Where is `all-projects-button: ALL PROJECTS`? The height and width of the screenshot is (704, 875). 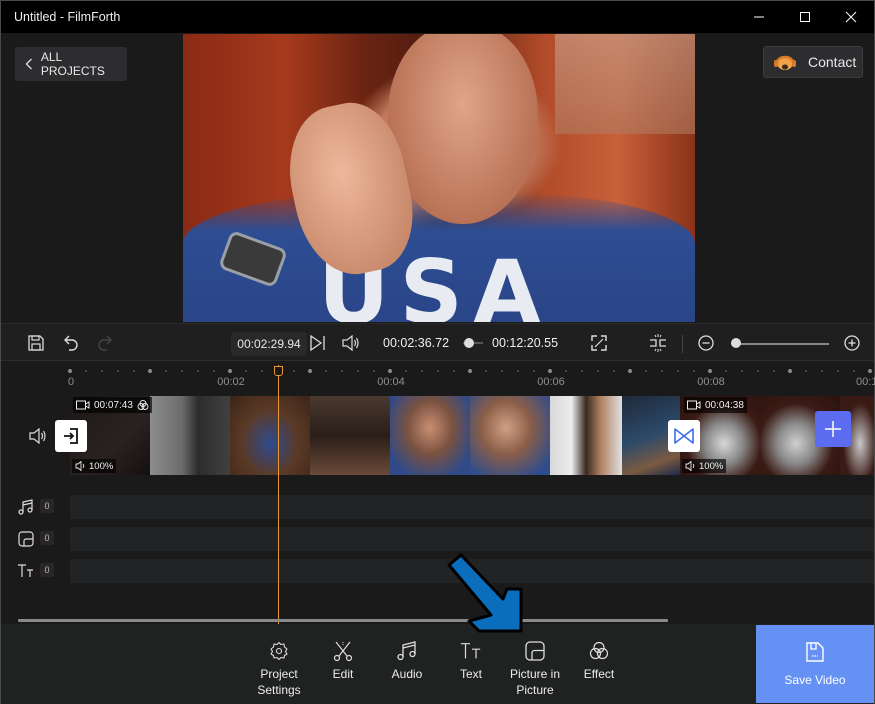
all-projects-button: ALL PROJECTS is located at coordinates (71, 64).